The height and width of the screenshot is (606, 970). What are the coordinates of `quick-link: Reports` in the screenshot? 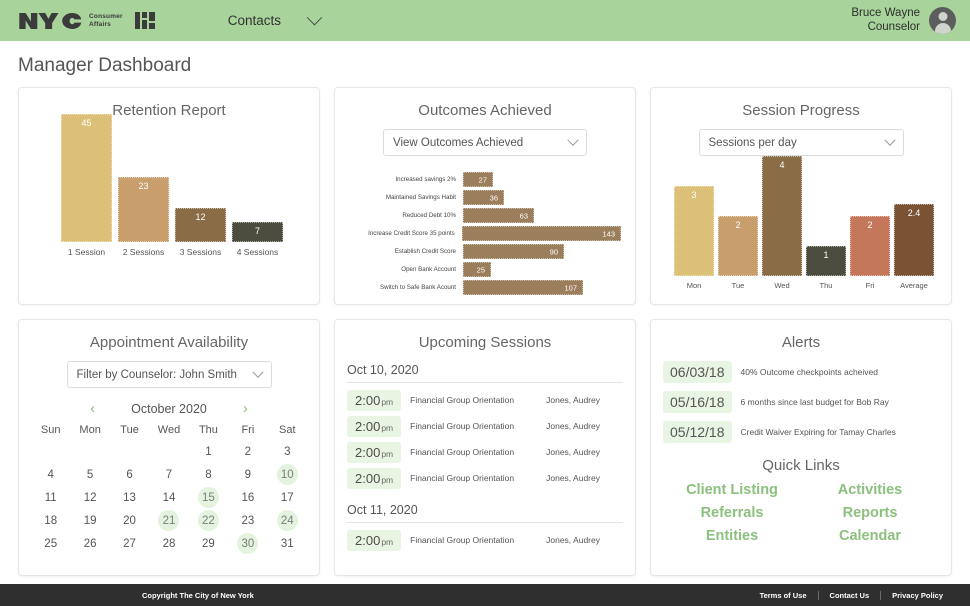 It's located at (870, 513).